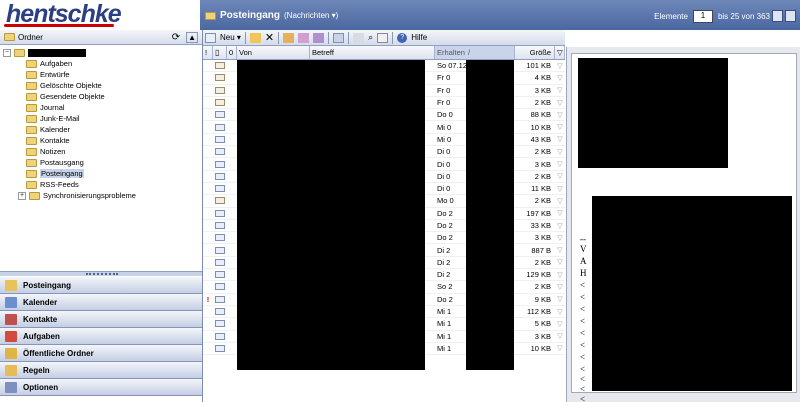 The width and height of the screenshot is (800, 402). I want to click on prev-page-button, so click(777, 16).